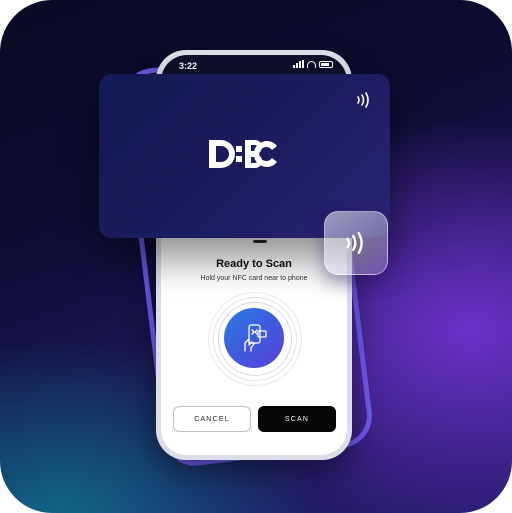 The height and width of the screenshot is (513, 512). Describe the element at coordinates (298, 64) in the screenshot. I see `signal-icon` at that location.